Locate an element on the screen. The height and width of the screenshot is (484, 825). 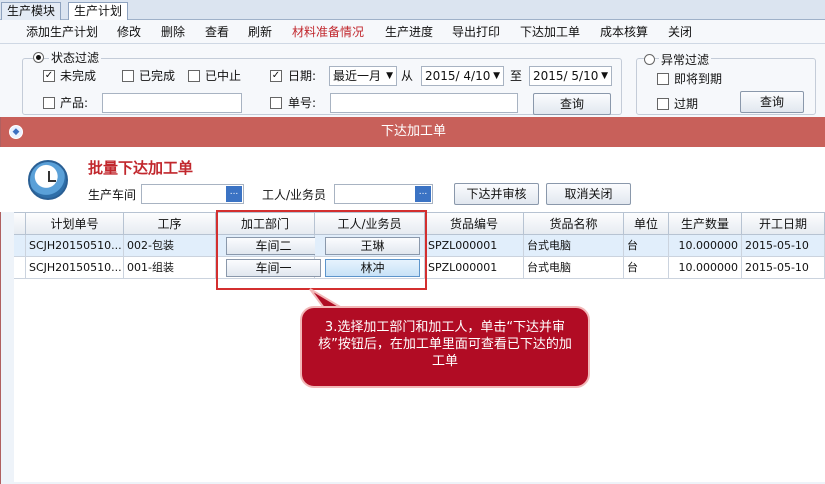
col-item-name: 货品名称 is located at coordinates (574, 224).